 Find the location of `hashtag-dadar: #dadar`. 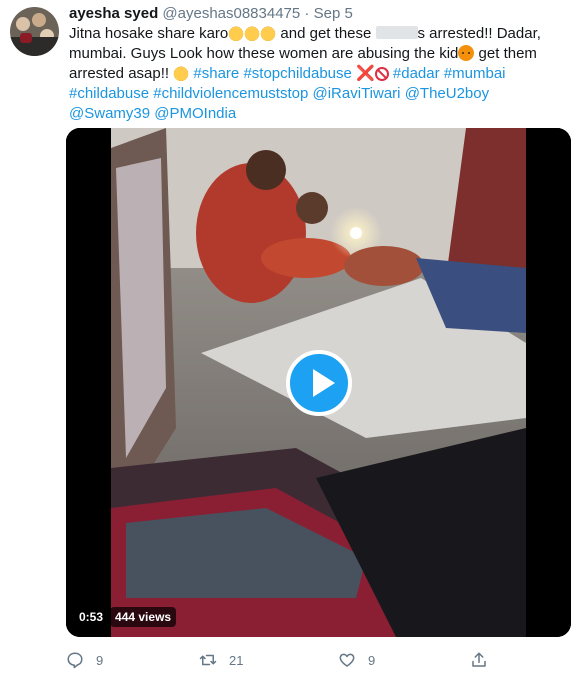

hashtag-dadar: #dadar is located at coordinates (416, 73).